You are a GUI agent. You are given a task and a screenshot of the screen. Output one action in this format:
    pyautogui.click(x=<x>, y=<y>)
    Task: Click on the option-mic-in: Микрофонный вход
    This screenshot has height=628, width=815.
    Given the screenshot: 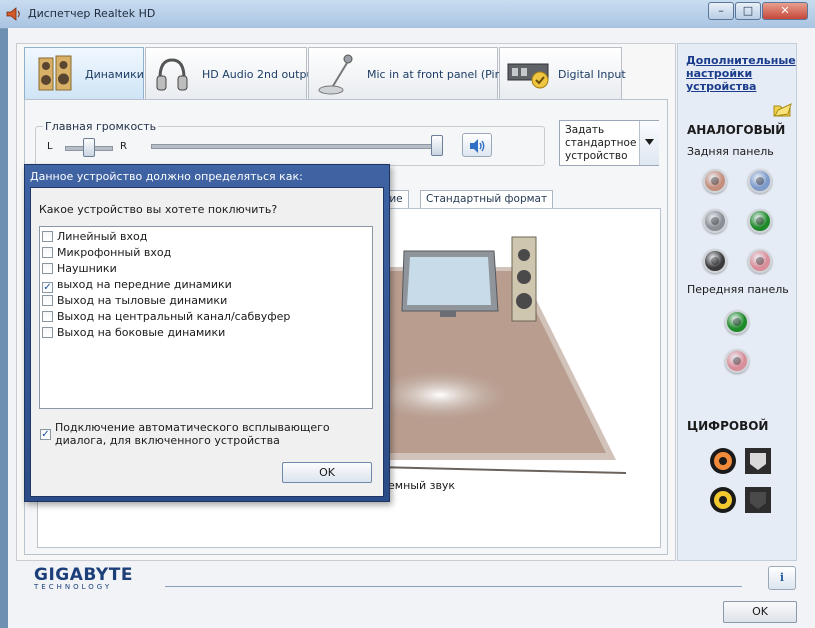 What is the action you would take?
    pyautogui.click(x=106, y=253)
    